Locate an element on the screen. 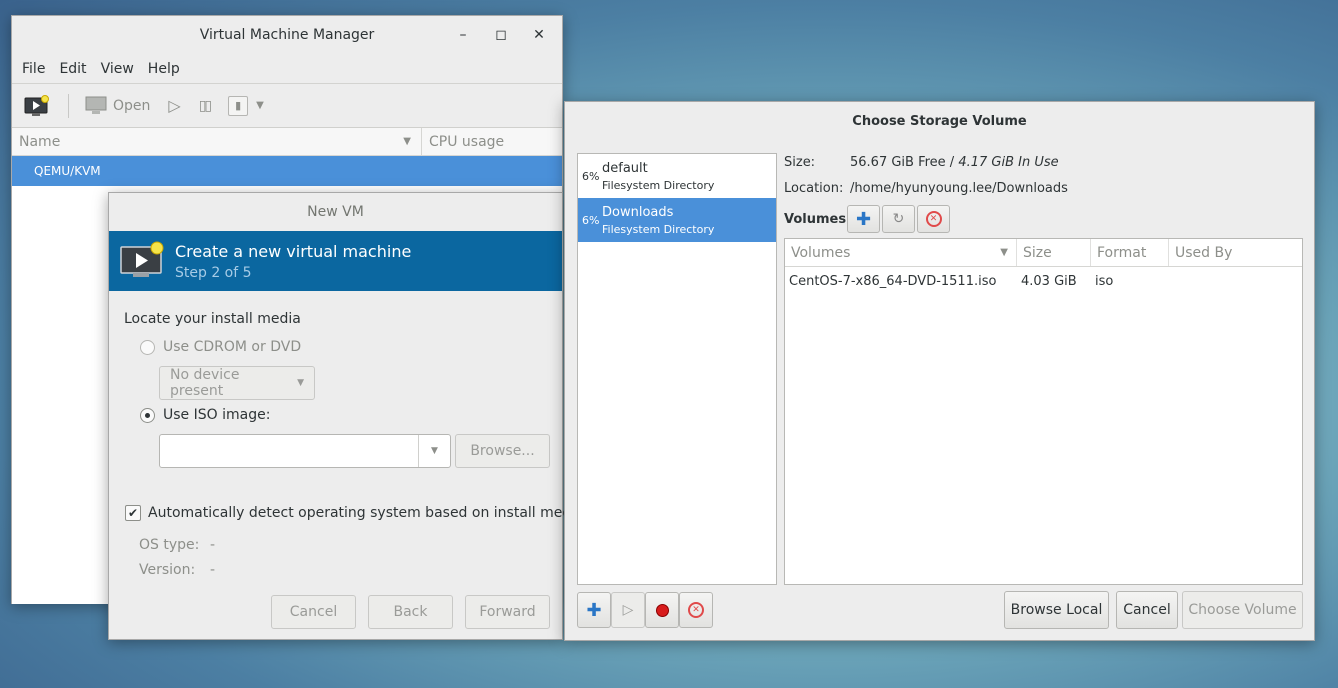  vmm-toolbar: Open ▷ ▯▯ ▮ ▼ is located at coordinates (287, 106).